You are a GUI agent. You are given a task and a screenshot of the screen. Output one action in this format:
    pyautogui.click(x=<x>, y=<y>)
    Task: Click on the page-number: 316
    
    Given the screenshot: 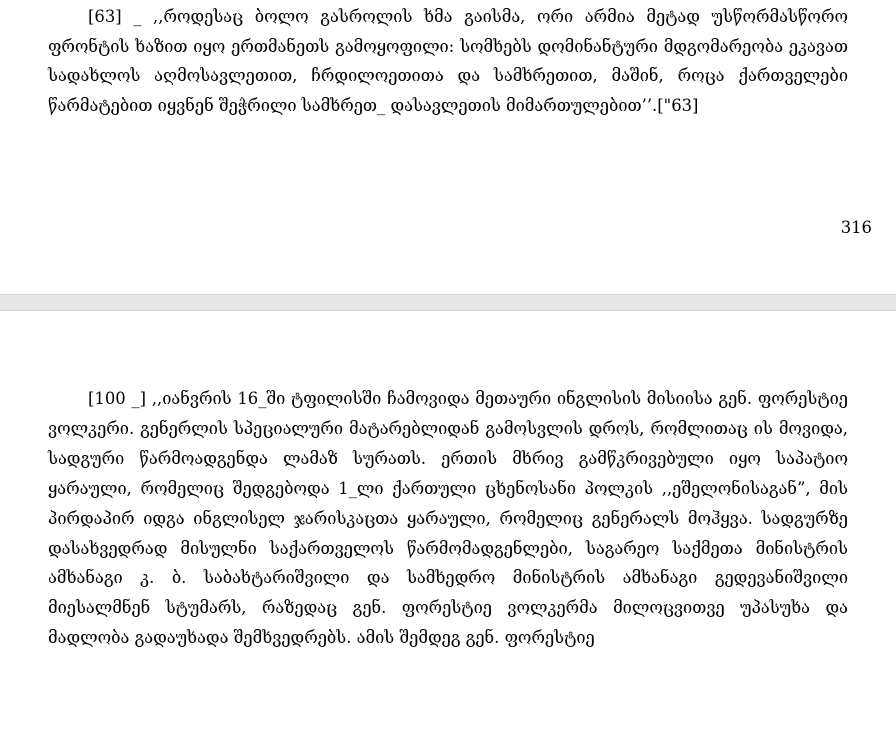 What is the action you would take?
    pyautogui.click(x=856, y=227)
    